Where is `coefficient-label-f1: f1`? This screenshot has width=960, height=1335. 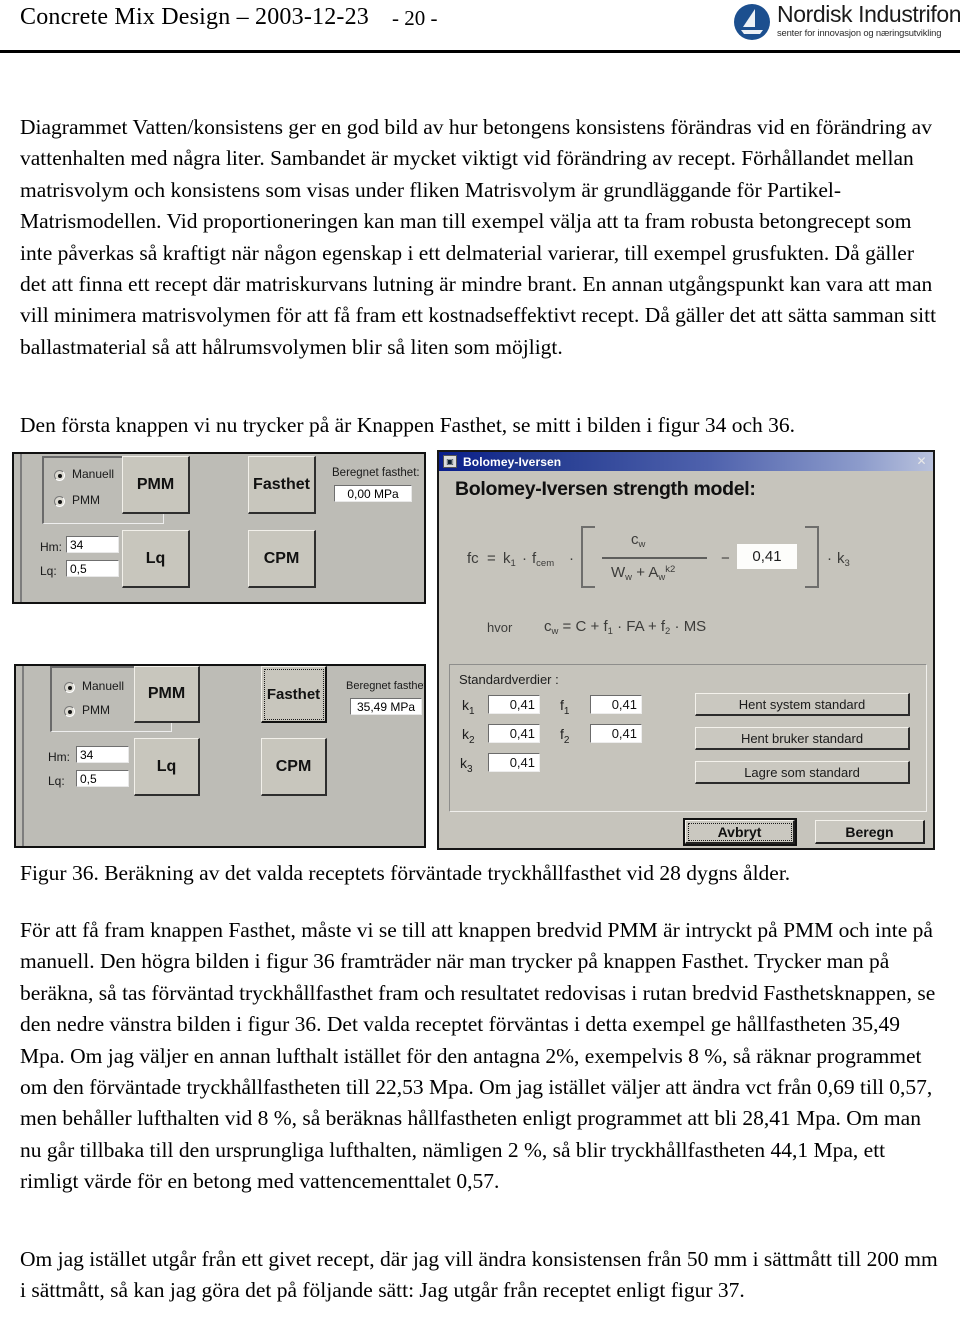
coefficient-label-f1: f1 is located at coordinates (565, 707).